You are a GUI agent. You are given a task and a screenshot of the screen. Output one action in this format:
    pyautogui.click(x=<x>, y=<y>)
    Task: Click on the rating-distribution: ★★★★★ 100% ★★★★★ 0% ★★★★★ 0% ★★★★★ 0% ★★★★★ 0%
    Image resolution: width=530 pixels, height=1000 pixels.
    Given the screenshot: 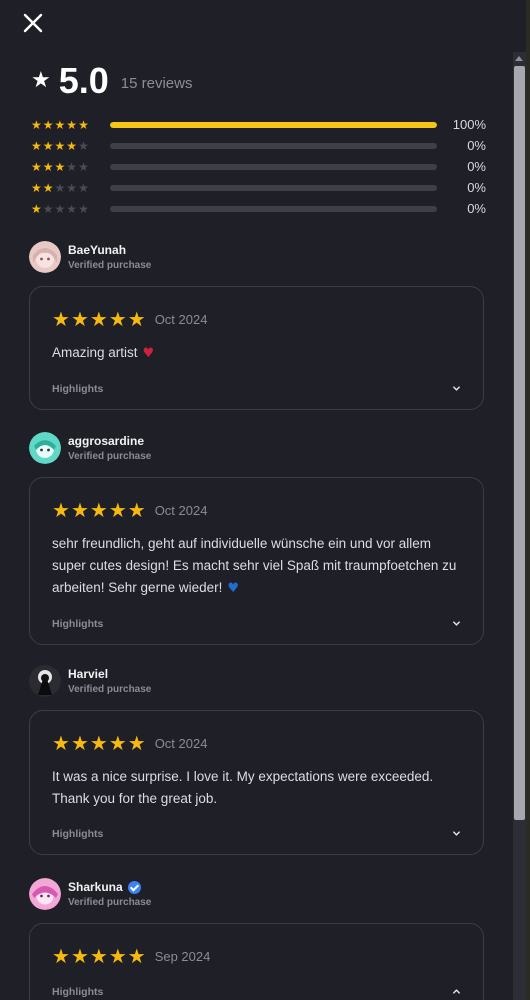 What is the action you would take?
    pyautogui.click(x=258, y=166)
    